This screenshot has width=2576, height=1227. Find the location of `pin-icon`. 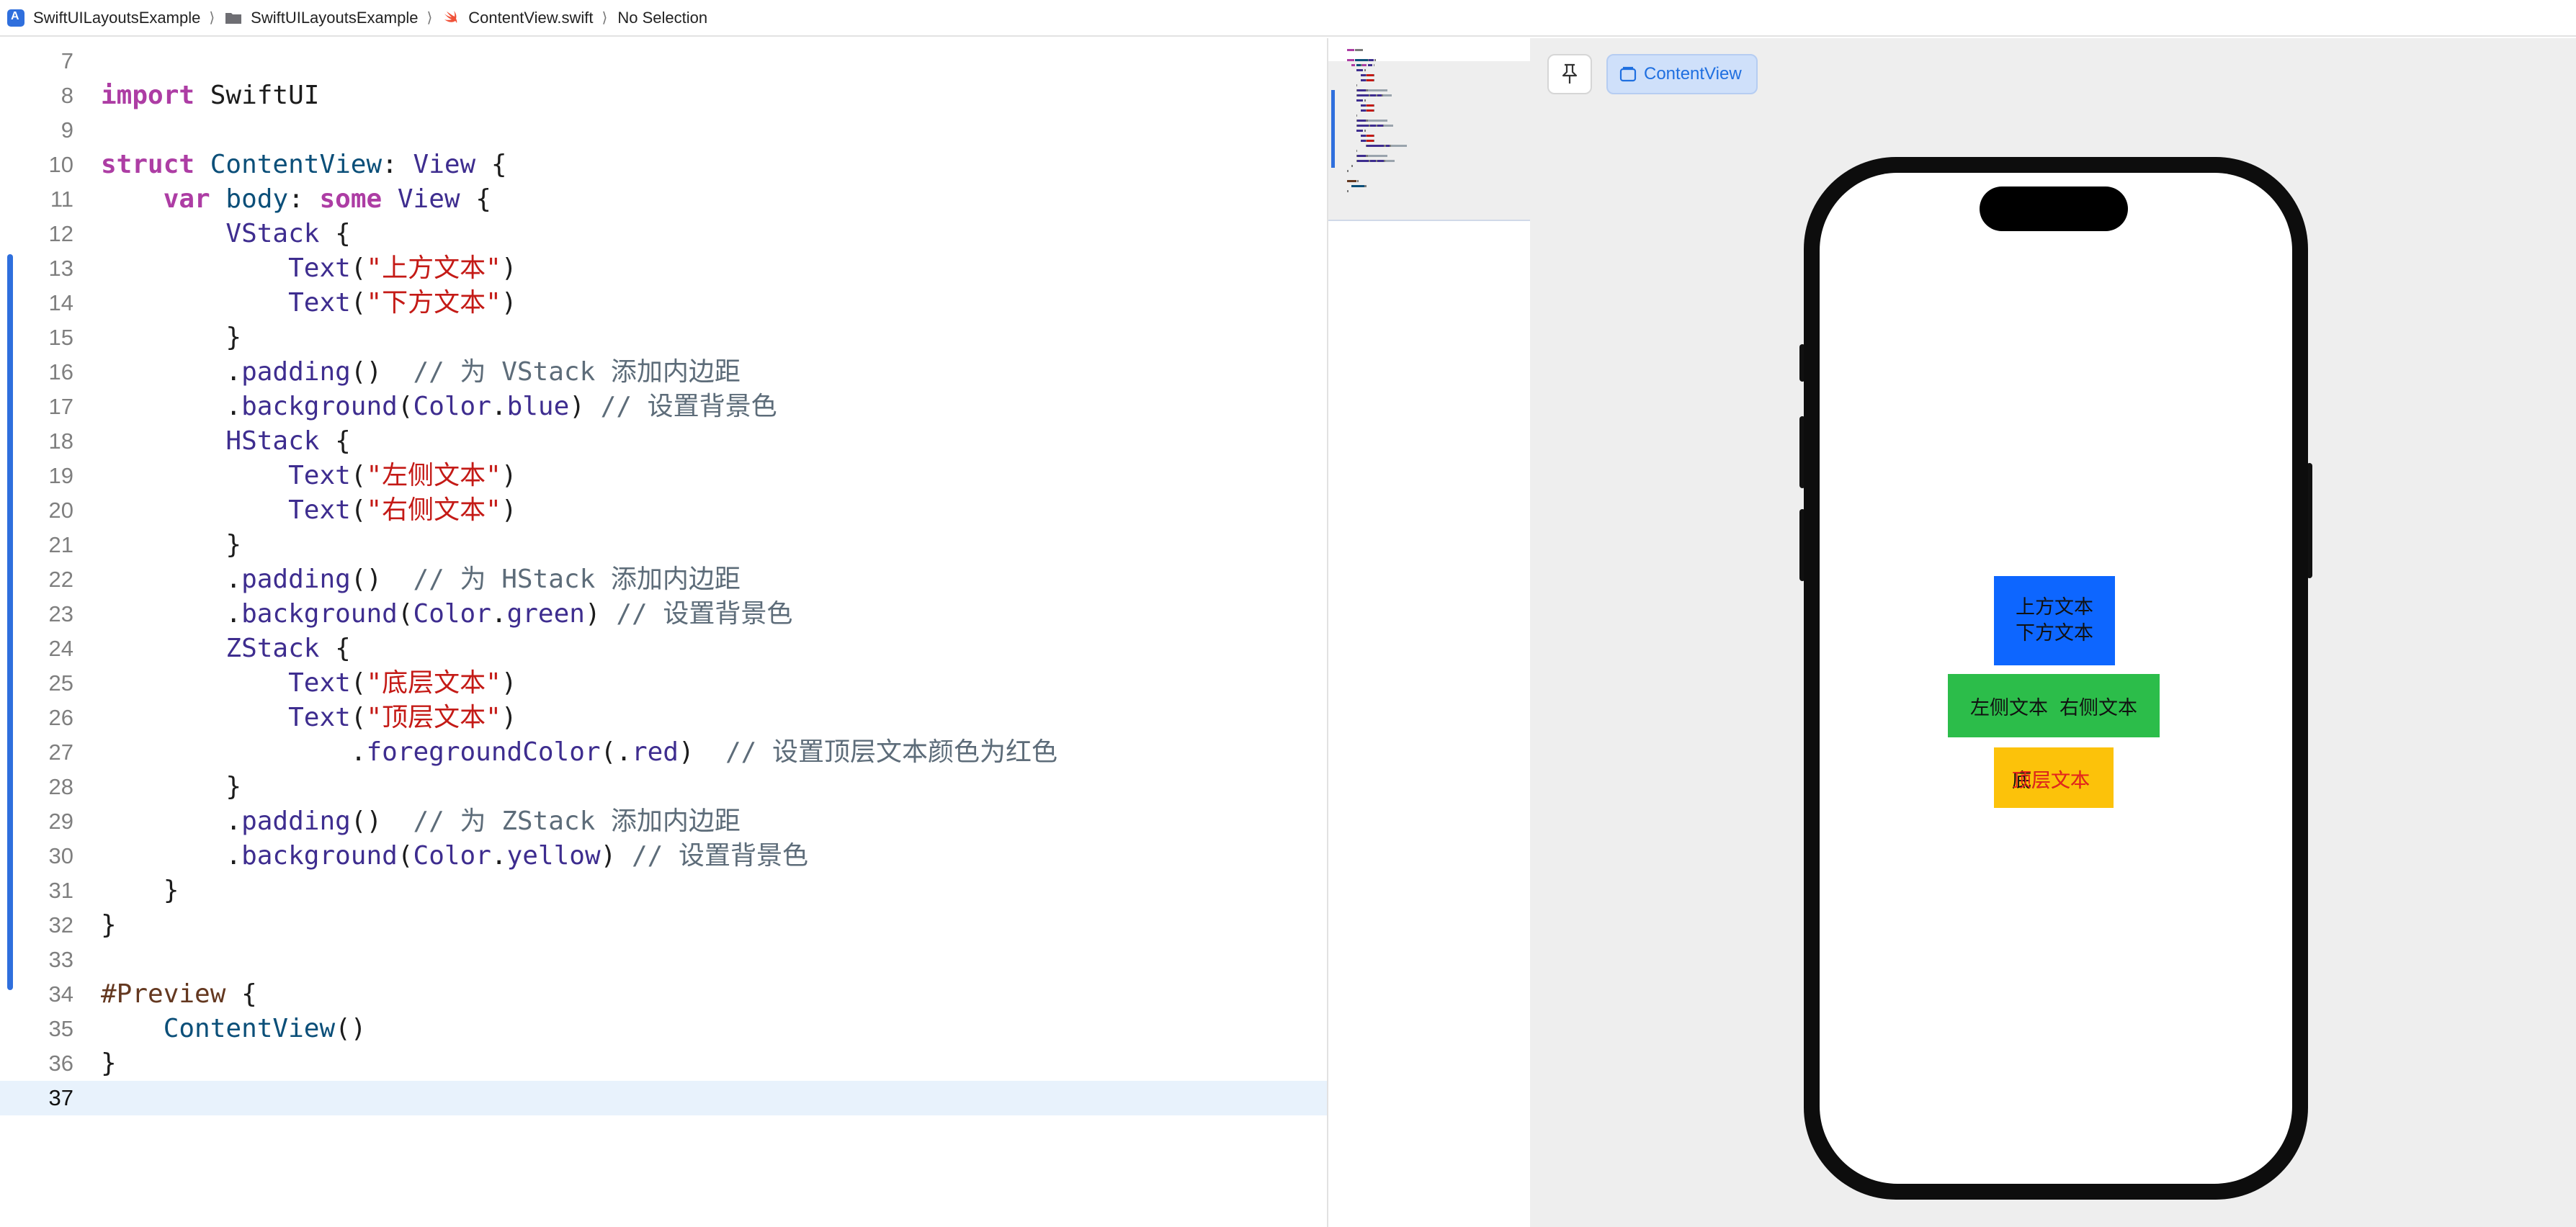

pin-icon is located at coordinates (1570, 73).